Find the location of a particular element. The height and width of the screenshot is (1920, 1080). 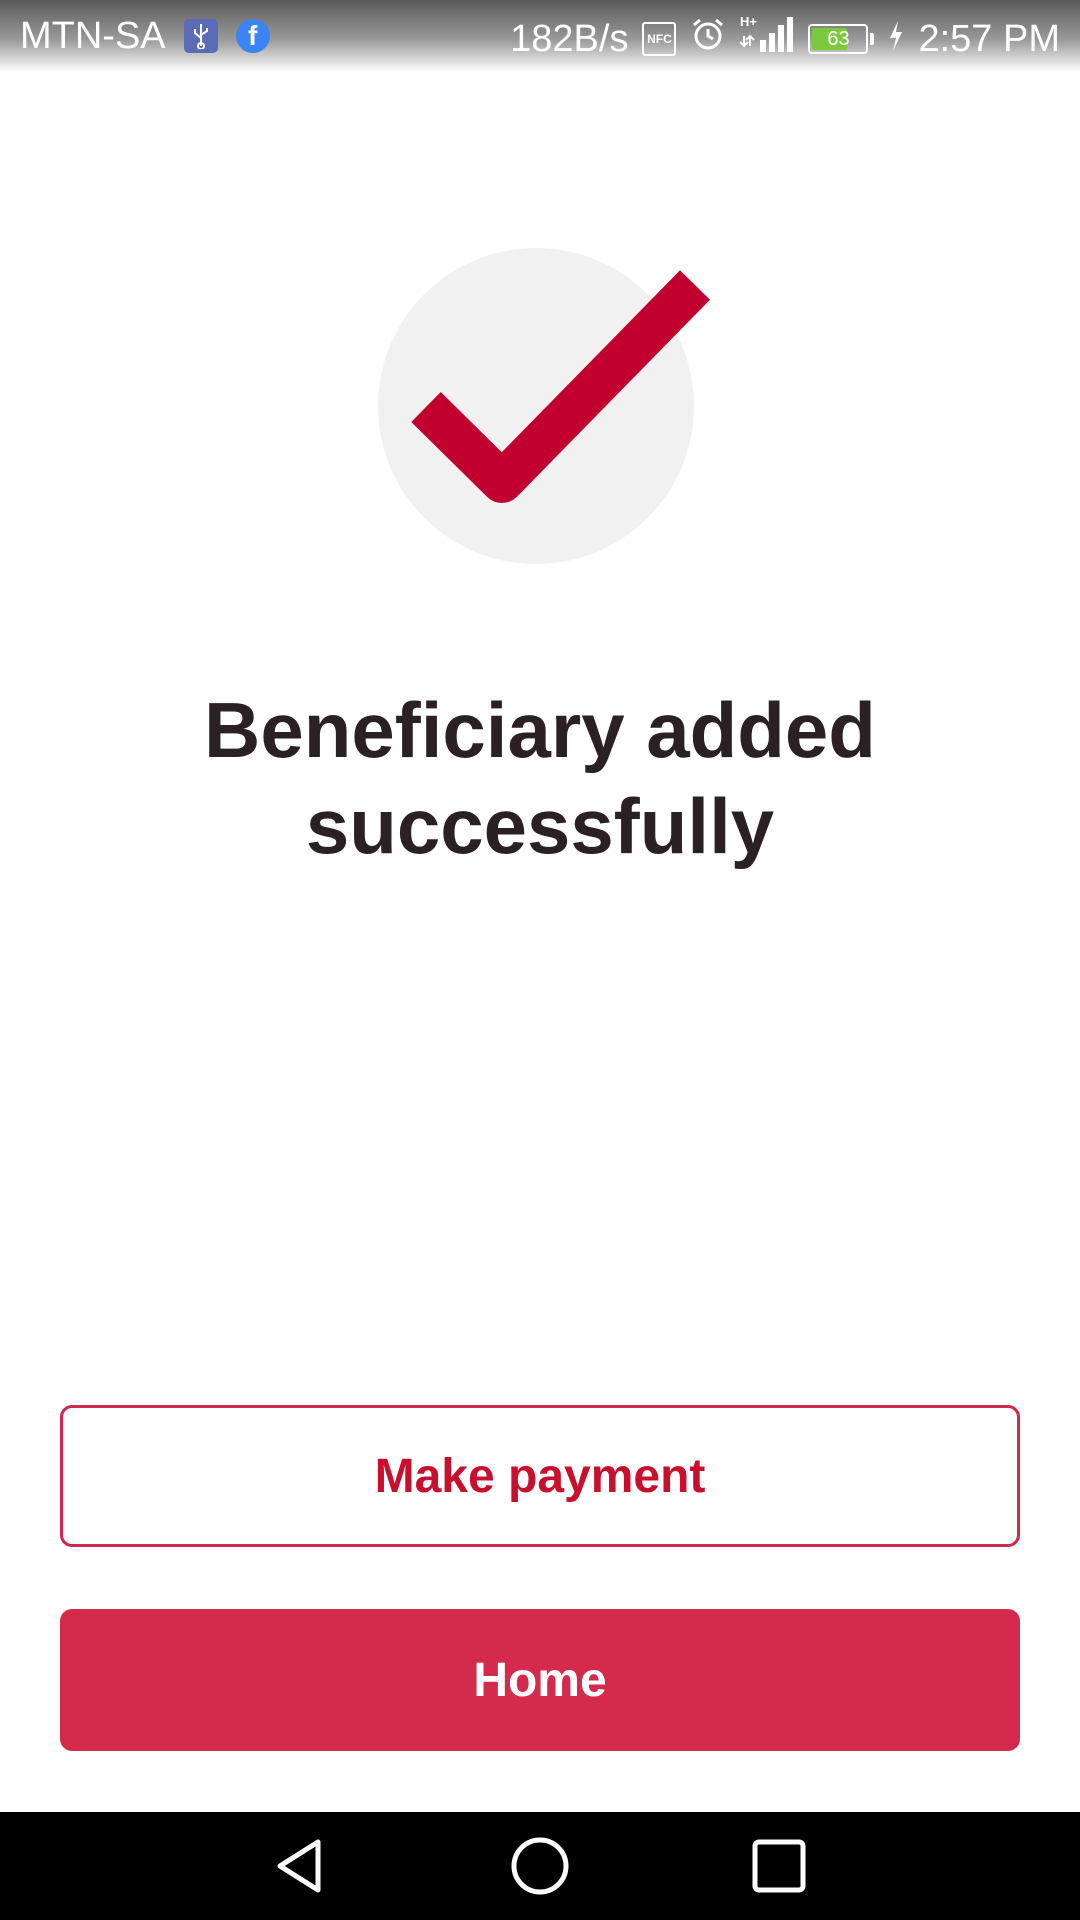

battery-cap is located at coordinates (872, 39).